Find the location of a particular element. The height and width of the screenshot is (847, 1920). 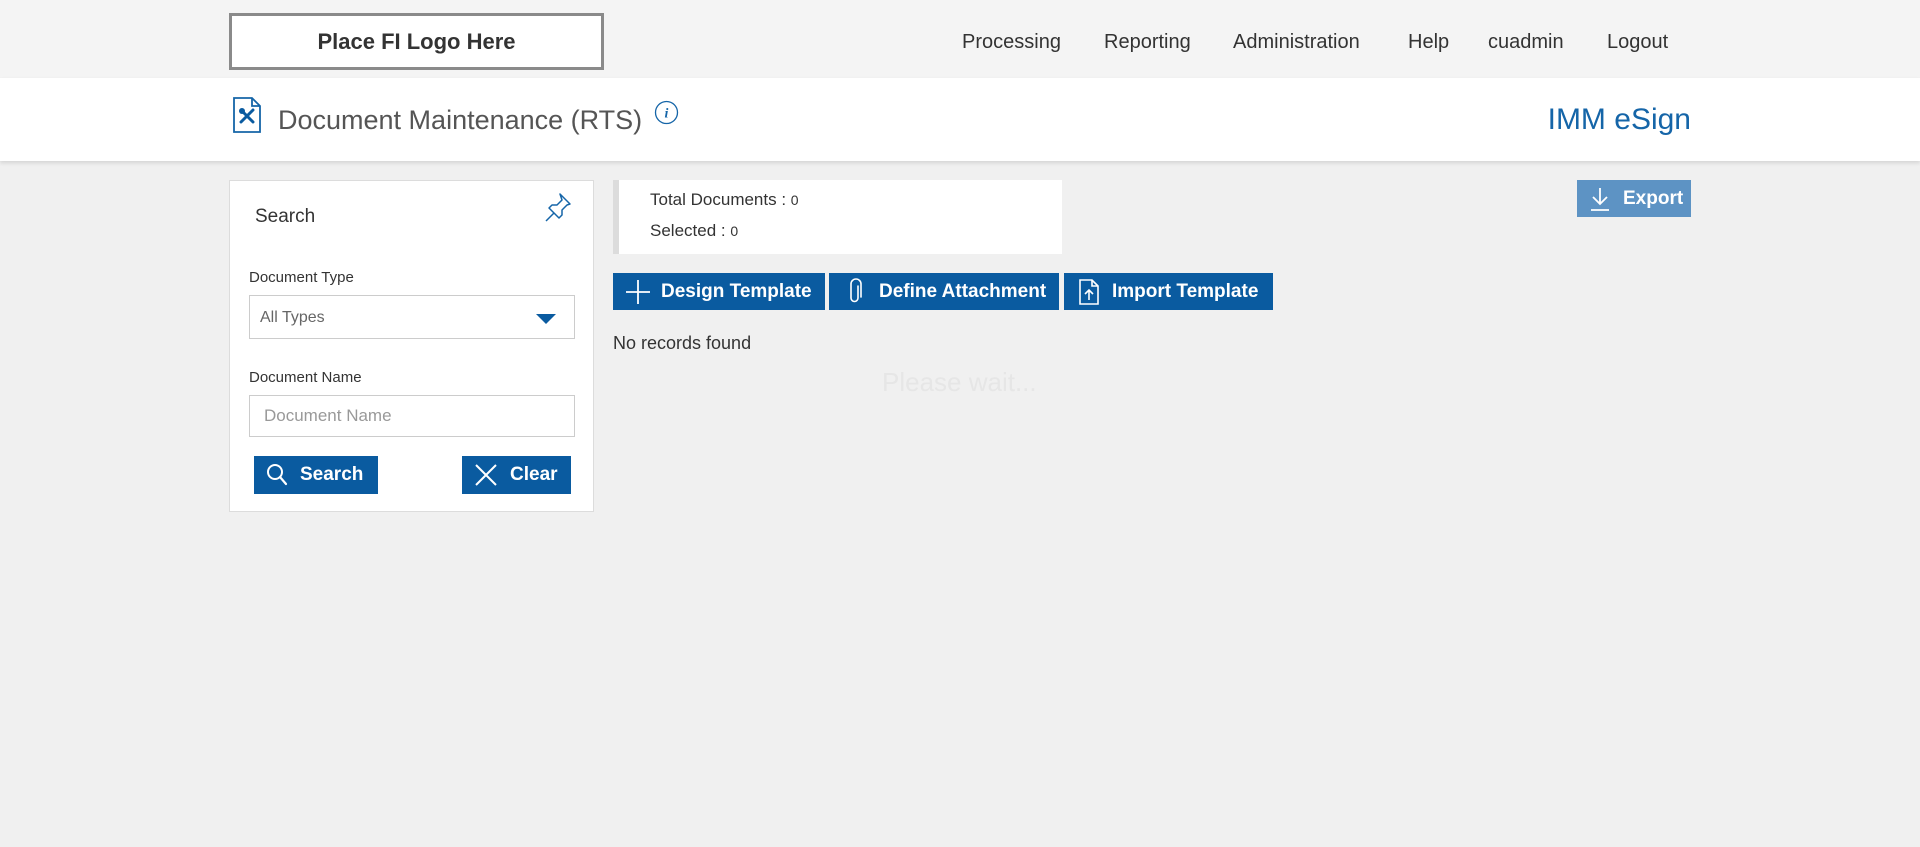

search-icon is located at coordinates (277, 475).